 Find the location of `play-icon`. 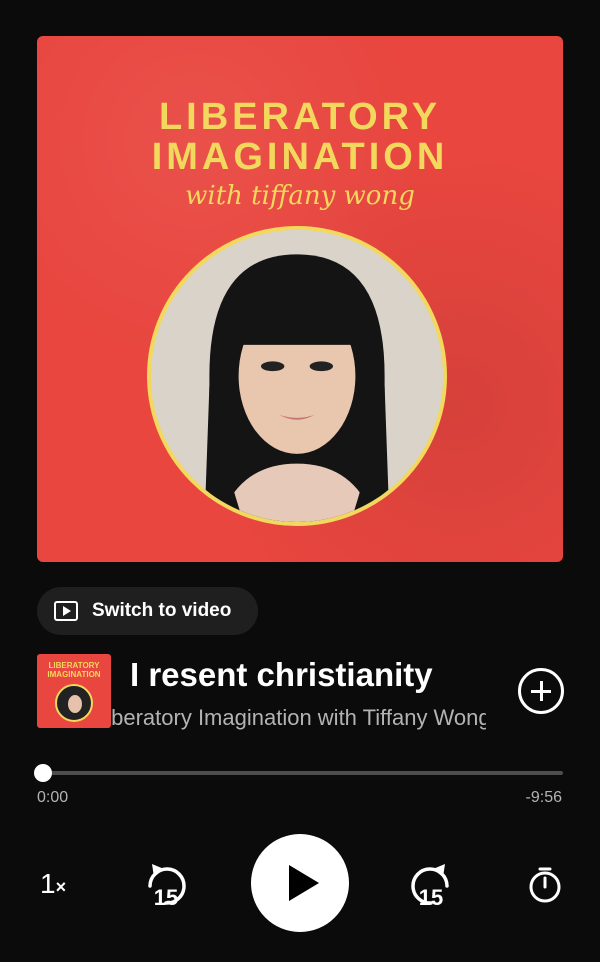

play-icon is located at coordinates (300, 883).